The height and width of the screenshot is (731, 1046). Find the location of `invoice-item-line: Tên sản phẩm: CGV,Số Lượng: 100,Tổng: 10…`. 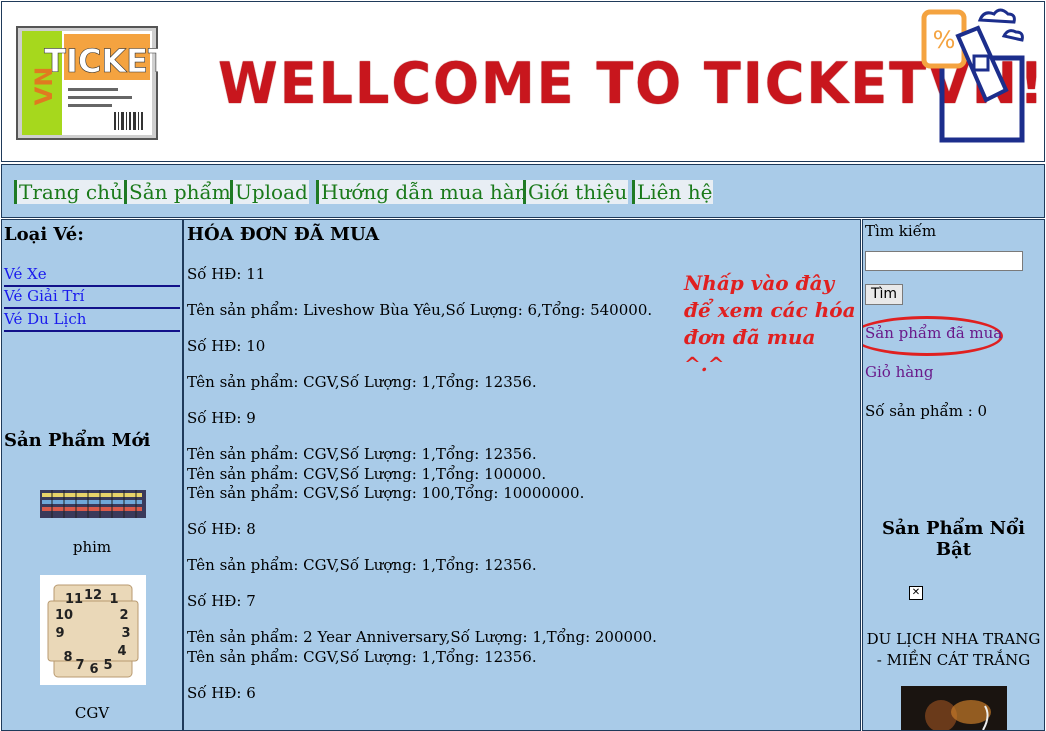

invoice-item-line: Tên sản phẩm: CGV,Số Lượng: 100,Tổng: 10… is located at coordinates (386, 493).